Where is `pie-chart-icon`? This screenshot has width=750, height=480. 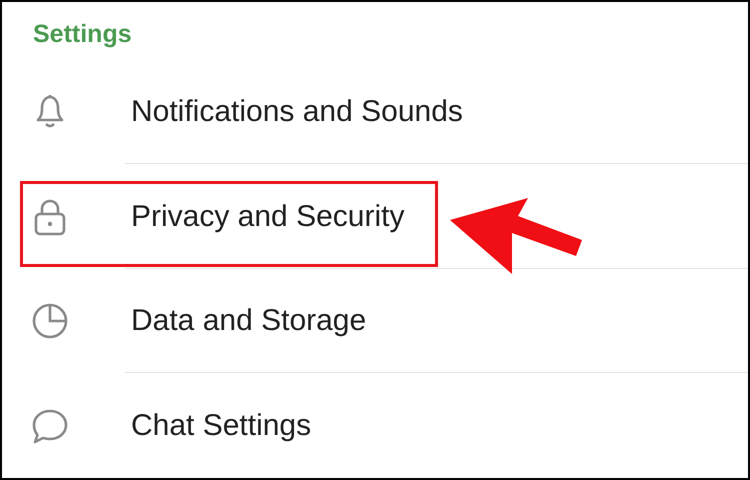
pie-chart-icon is located at coordinates (50, 321).